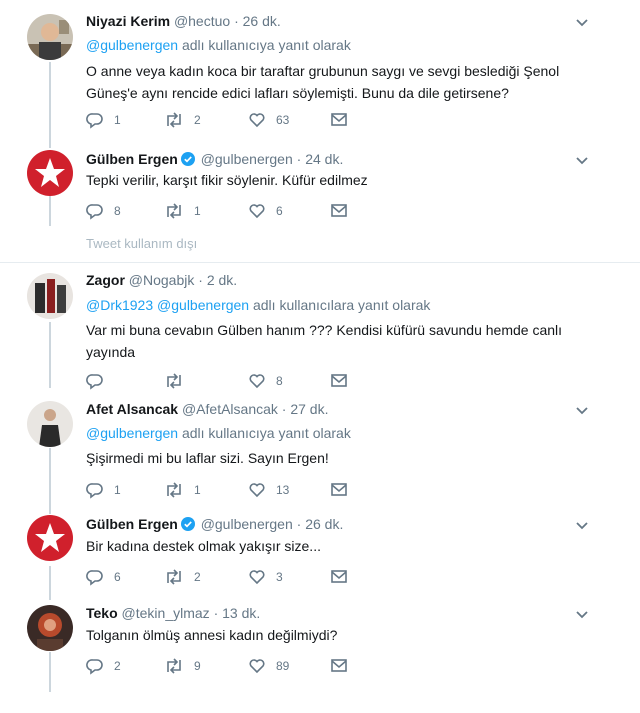 This screenshot has width=640, height=713. I want to click on like-count: 13, so click(283, 490).